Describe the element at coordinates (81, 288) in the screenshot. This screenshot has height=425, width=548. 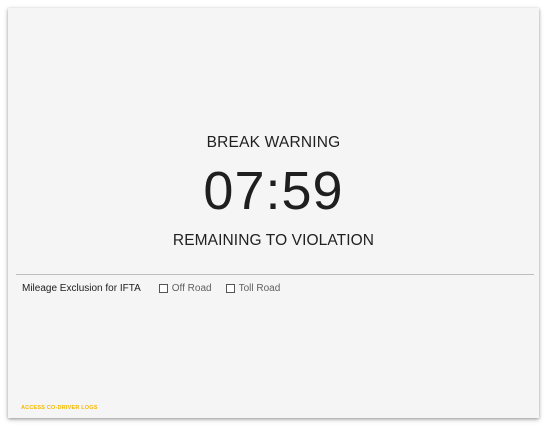
I see `mileage-exclusion-label: Mileage Exclusion for IFTA` at that location.